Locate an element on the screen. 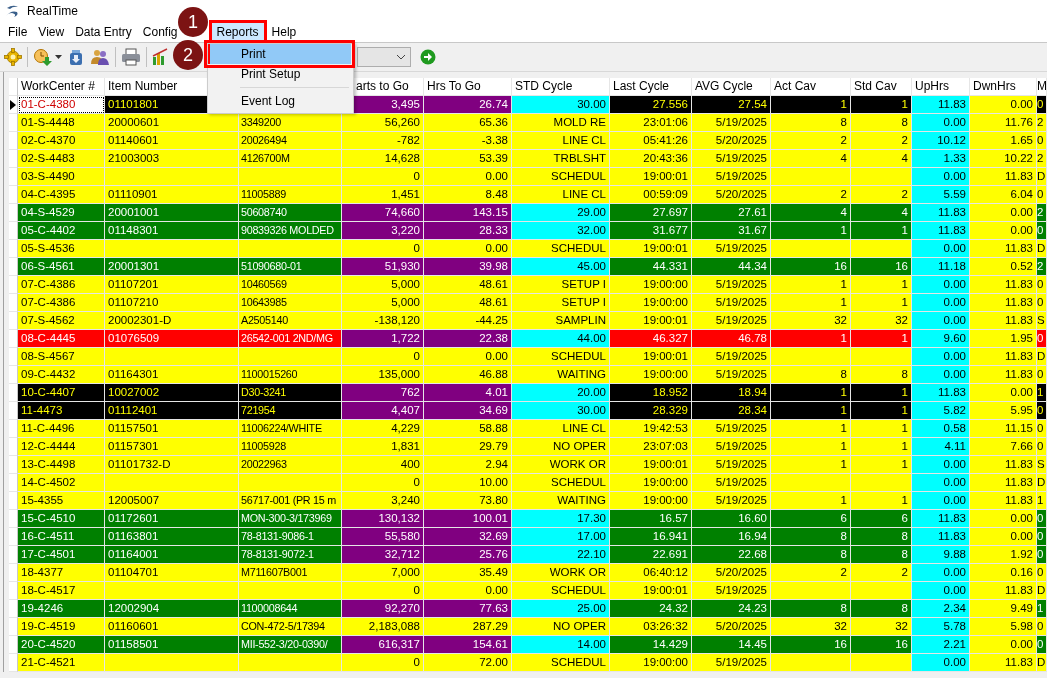  menu-item: View is located at coordinates (51, 32).